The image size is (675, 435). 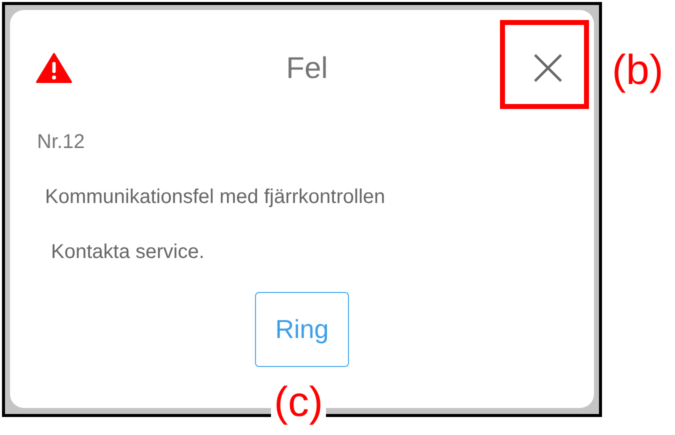 What do you see at coordinates (61, 142) in the screenshot?
I see `error-code: Nr.12` at bounding box center [61, 142].